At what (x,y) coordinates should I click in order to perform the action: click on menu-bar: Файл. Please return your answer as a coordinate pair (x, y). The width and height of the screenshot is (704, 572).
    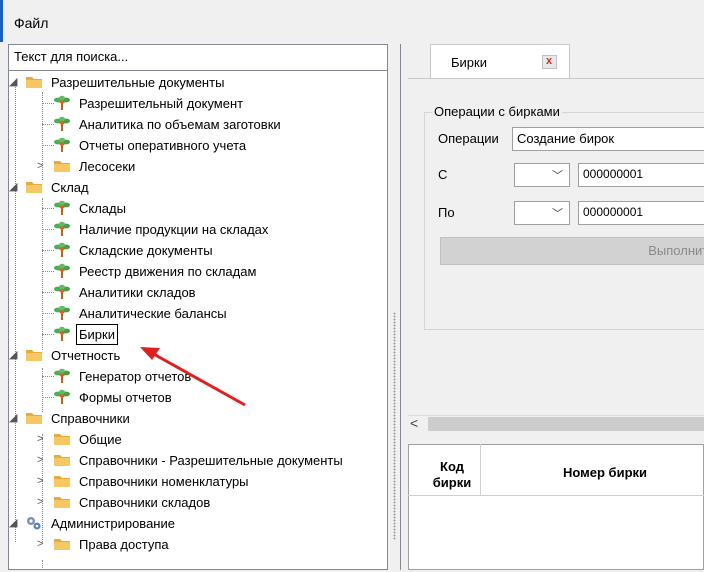
    Looking at the image, I should click on (352, 21).